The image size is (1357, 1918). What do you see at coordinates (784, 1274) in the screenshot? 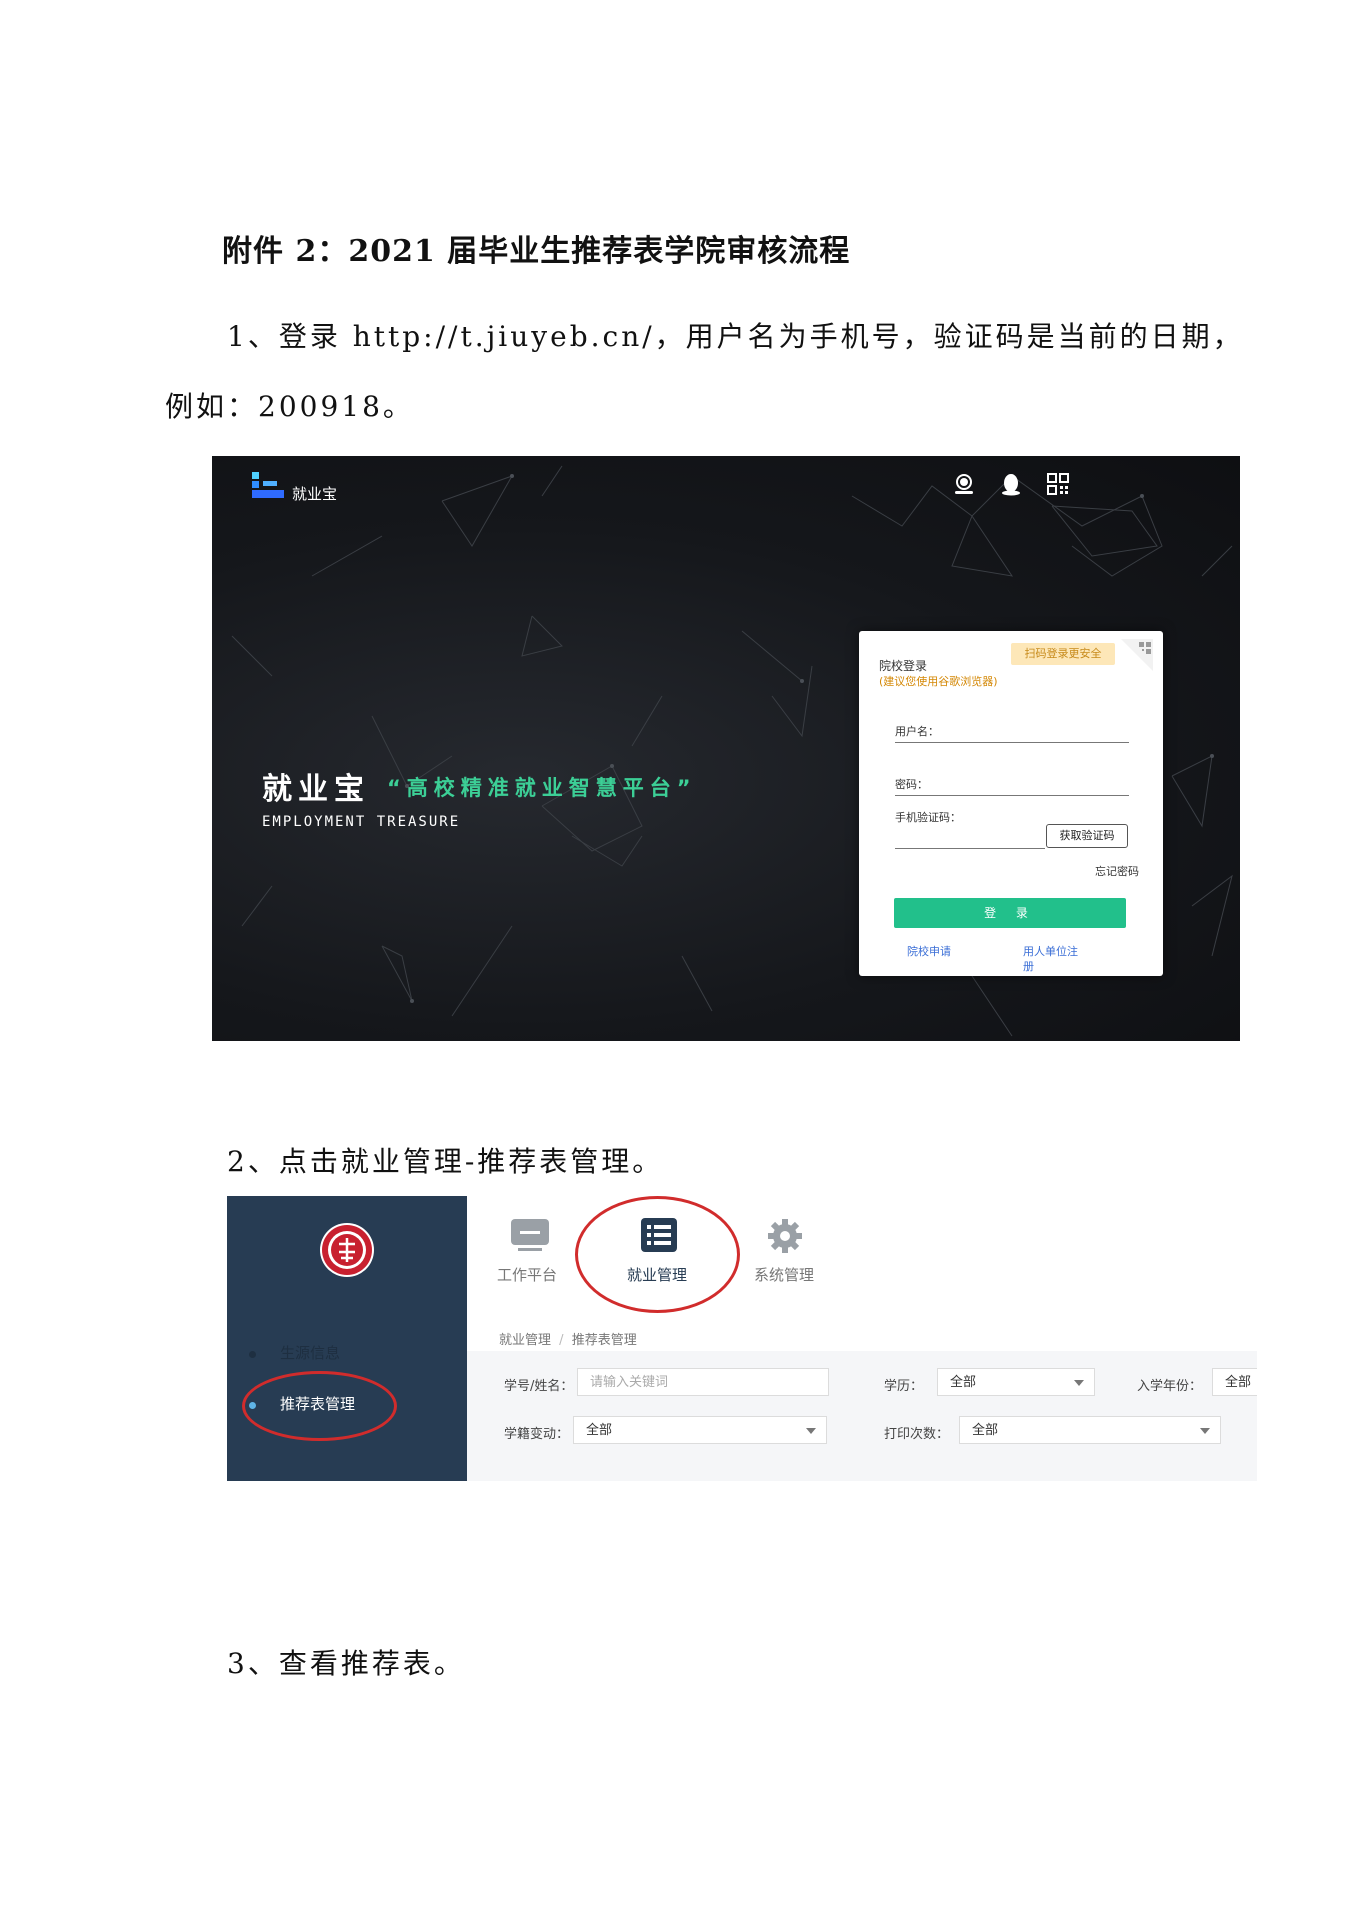
I see `menu-system: 系统管理` at bounding box center [784, 1274].